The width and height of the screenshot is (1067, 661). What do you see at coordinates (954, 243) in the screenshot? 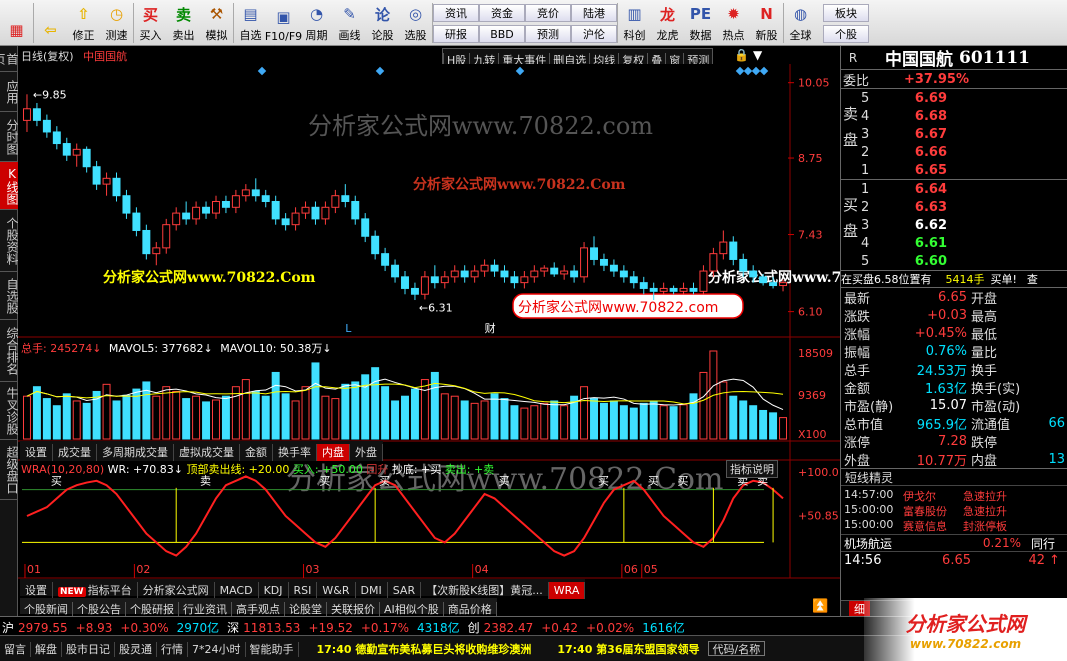
I see `book-row: 4 6.61` at bounding box center [954, 243].